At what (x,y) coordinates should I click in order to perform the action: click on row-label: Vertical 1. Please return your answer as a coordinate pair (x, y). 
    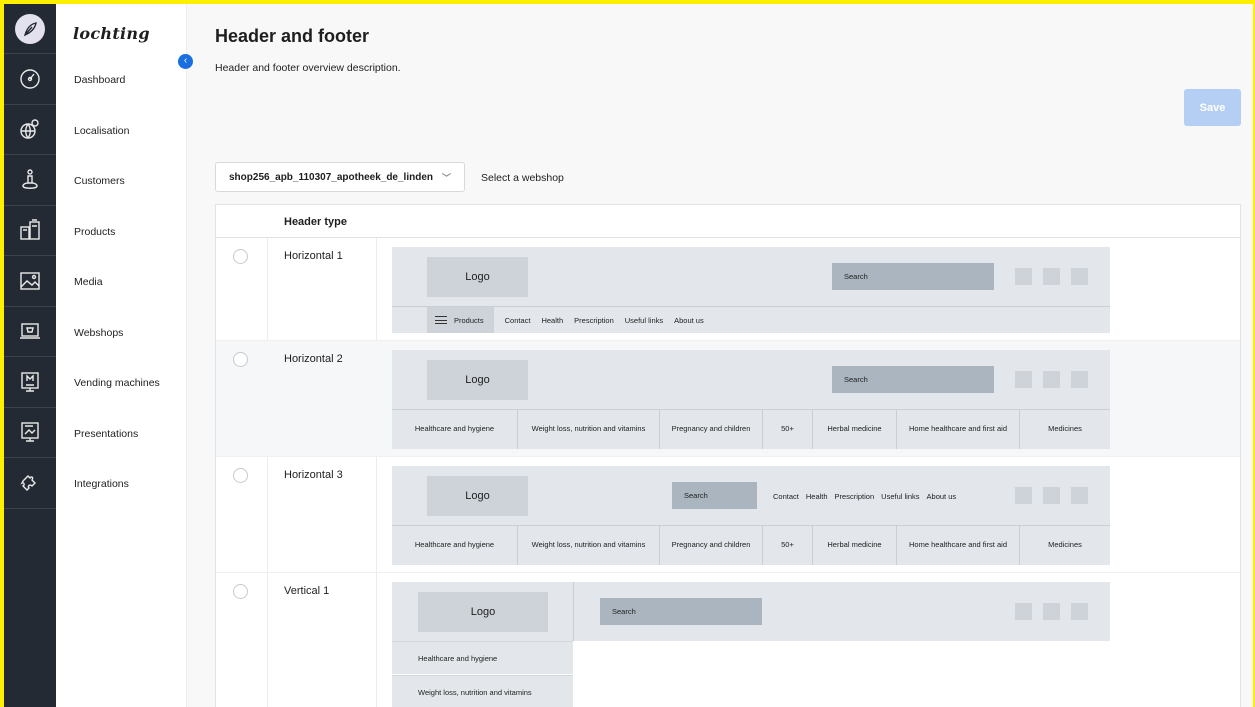
    Looking at the image, I should click on (307, 591).